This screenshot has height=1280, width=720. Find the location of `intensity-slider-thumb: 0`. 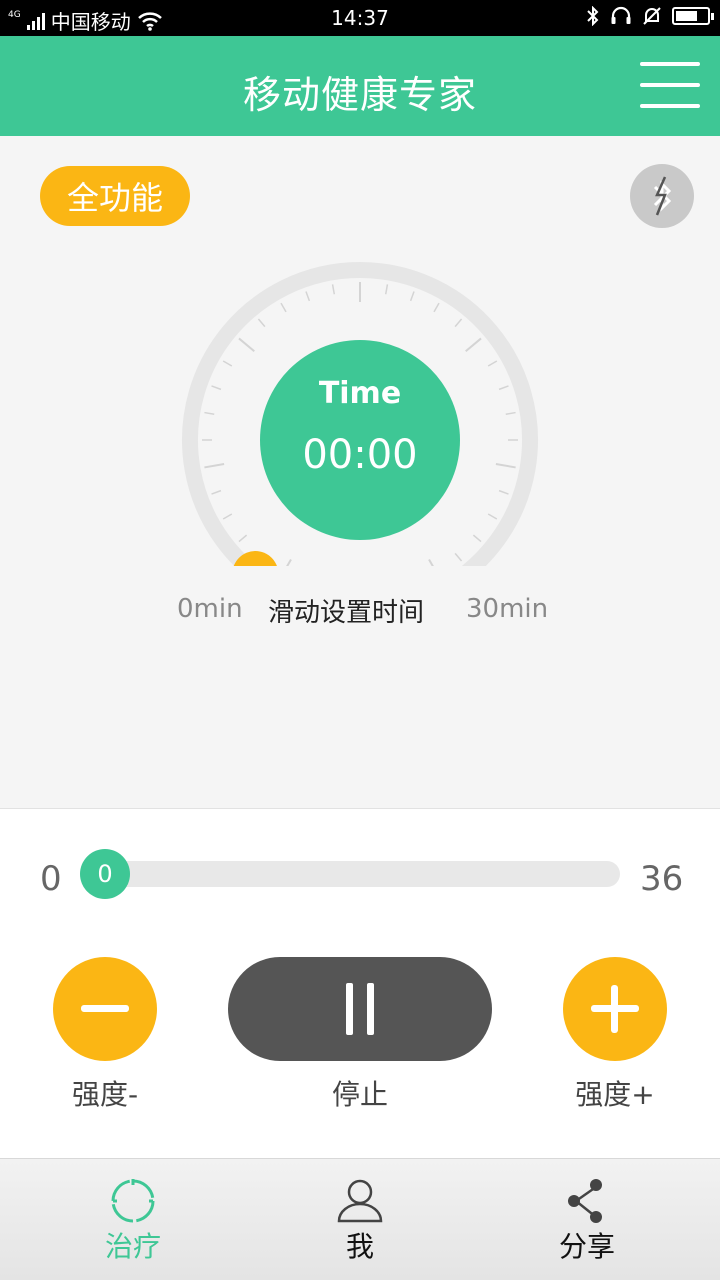

intensity-slider-thumb: 0 is located at coordinates (105, 874).